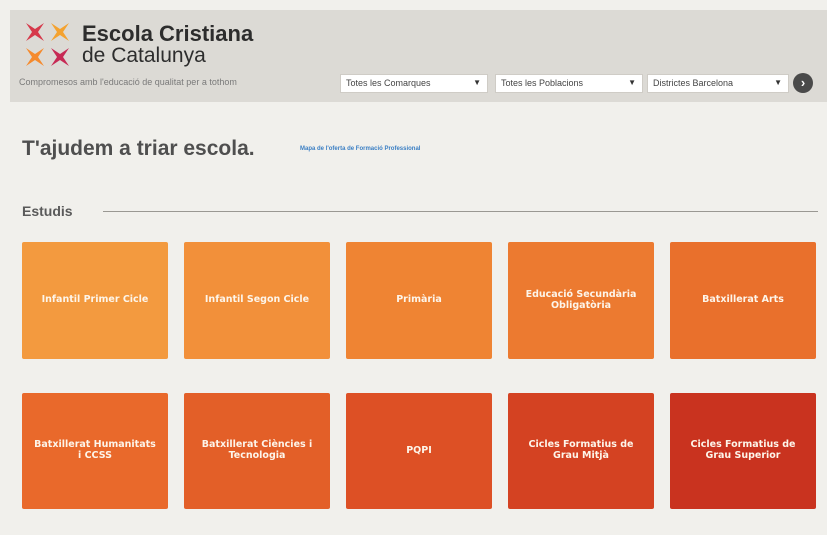  What do you see at coordinates (743, 300) in the screenshot?
I see `study-tile: Batxillerat Arts` at bounding box center [743, 300].